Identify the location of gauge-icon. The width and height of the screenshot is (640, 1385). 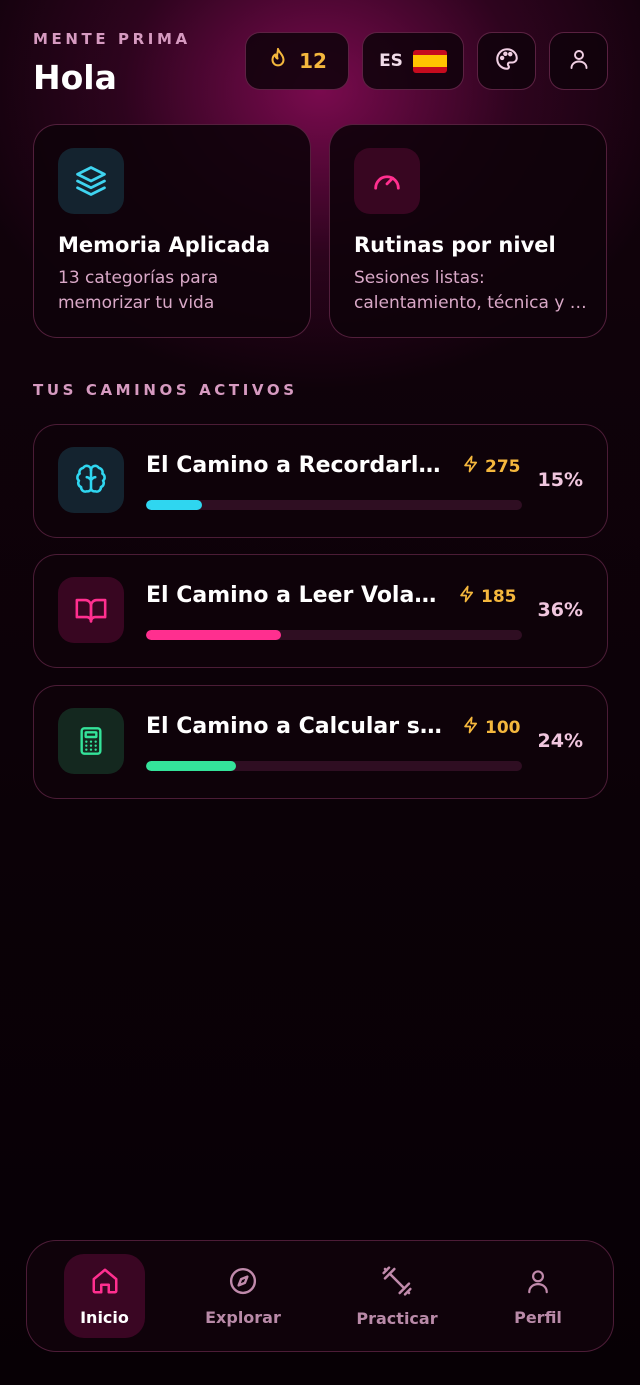
(387, 181).